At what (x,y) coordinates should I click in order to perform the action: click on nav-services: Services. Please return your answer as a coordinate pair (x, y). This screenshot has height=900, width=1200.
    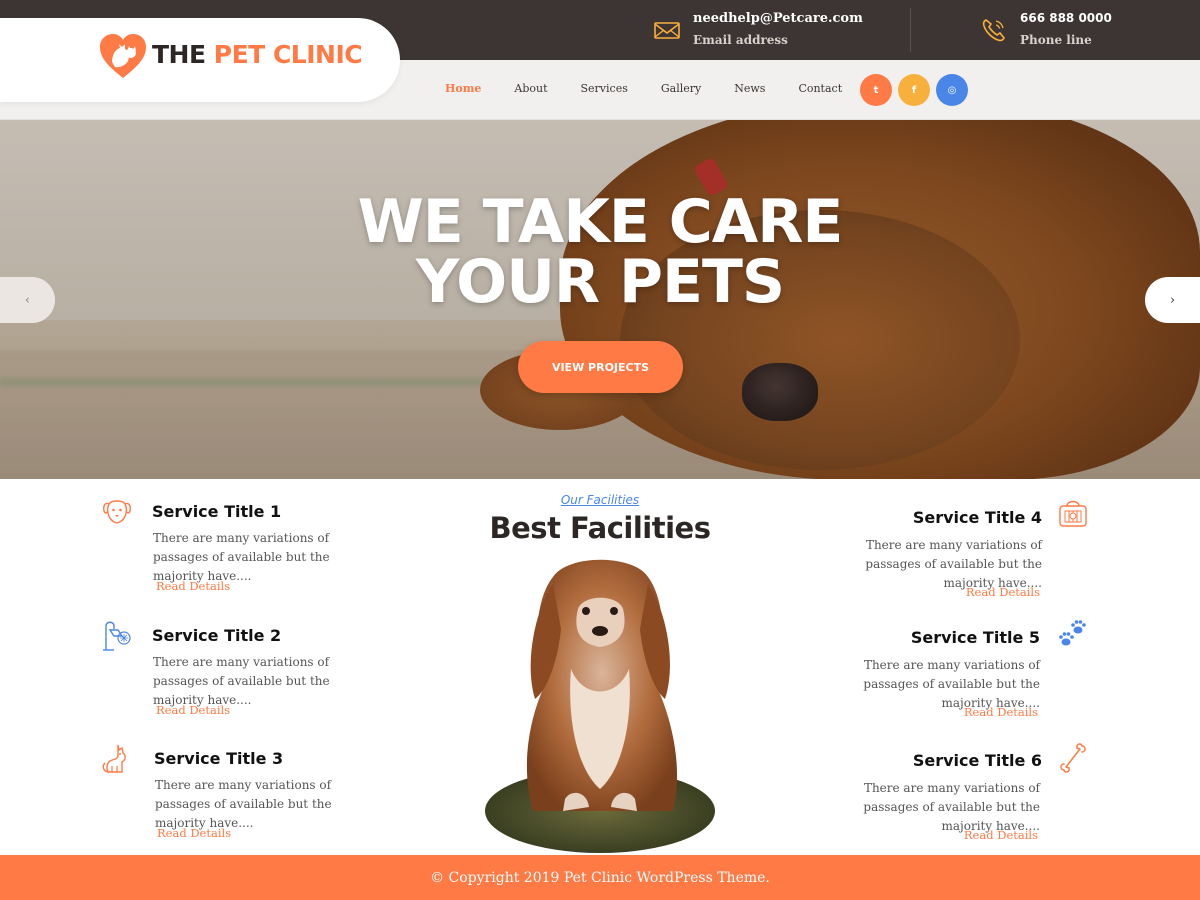
    Looking at the image, I should click on (604, 88).